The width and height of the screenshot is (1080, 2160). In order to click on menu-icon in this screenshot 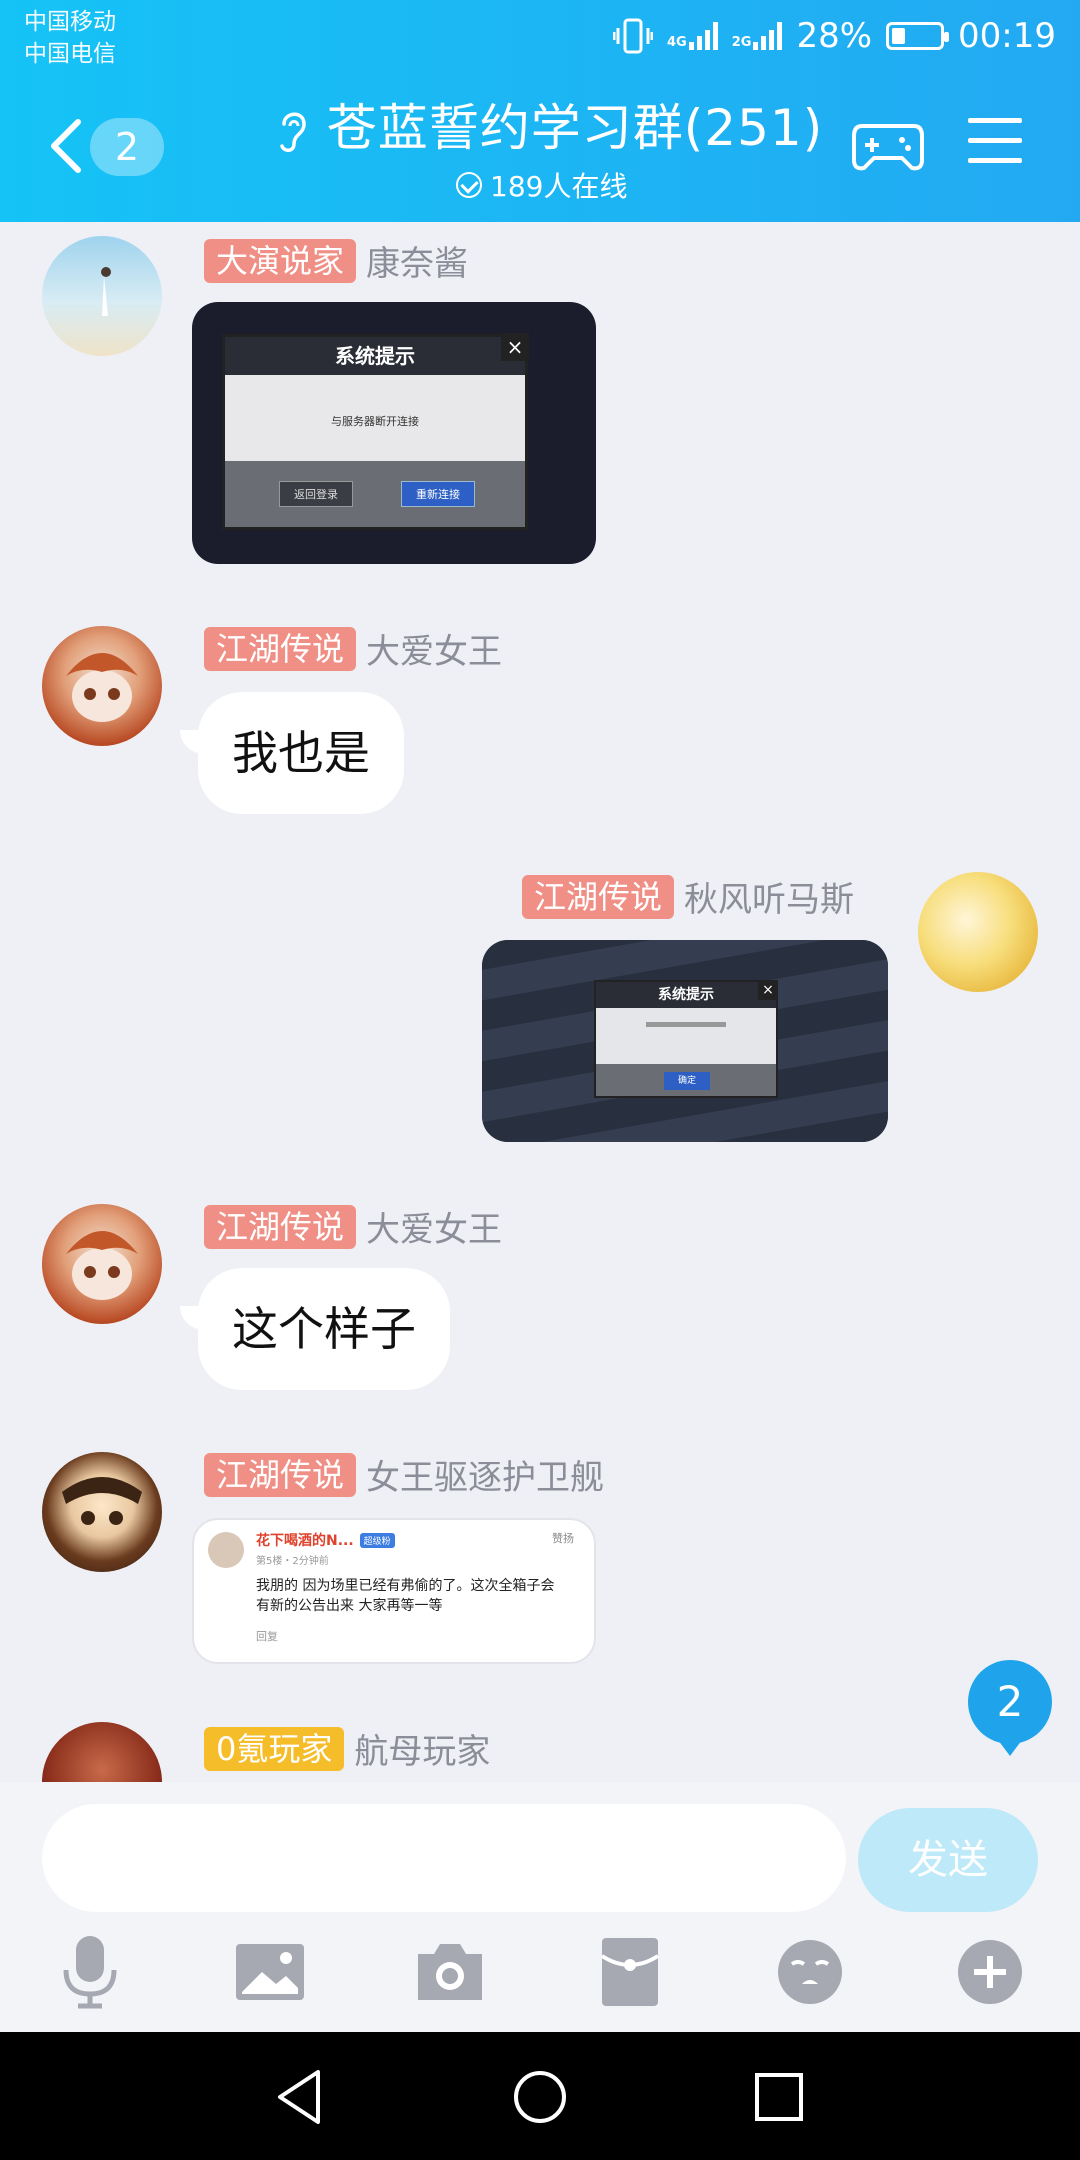, I will do `click(995, 145)`.